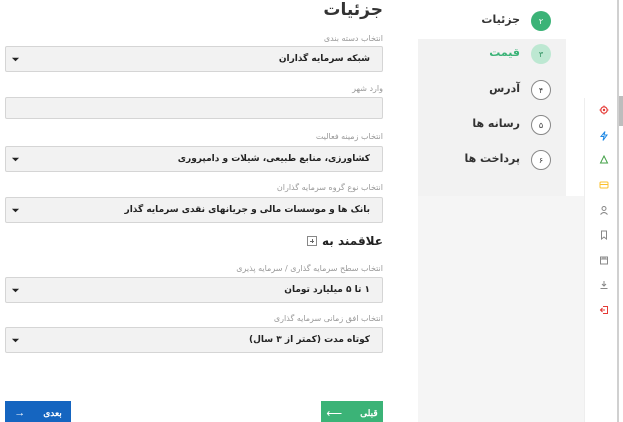 This screenshot has height=422, width=623. I want to click on logout-icon, so click(604, 310).